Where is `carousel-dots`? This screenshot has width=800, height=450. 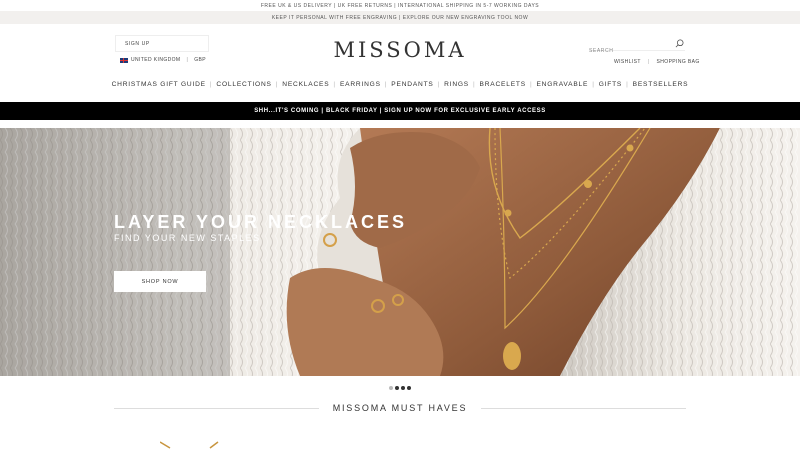 carousel-dots is located at coordinates (400, 388).